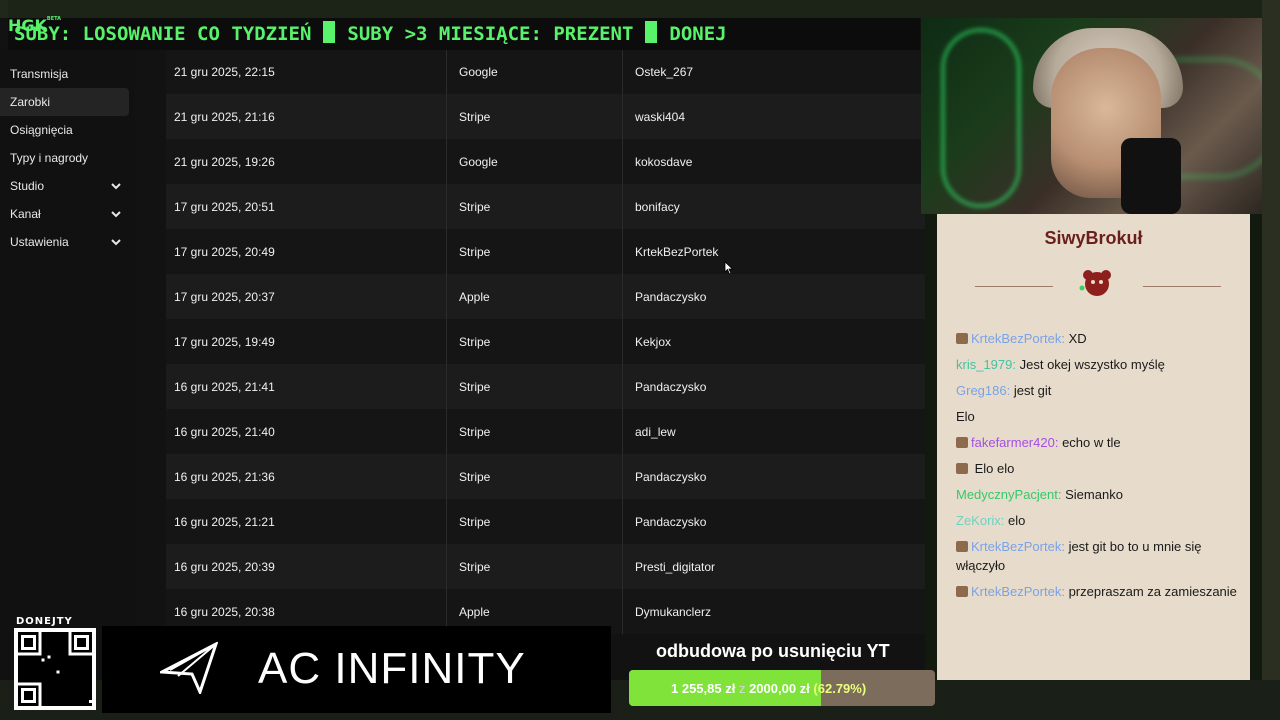  I want to click on table-row: 21 gru 2025, 21:16 Stripe waski404, so click(545, 116).